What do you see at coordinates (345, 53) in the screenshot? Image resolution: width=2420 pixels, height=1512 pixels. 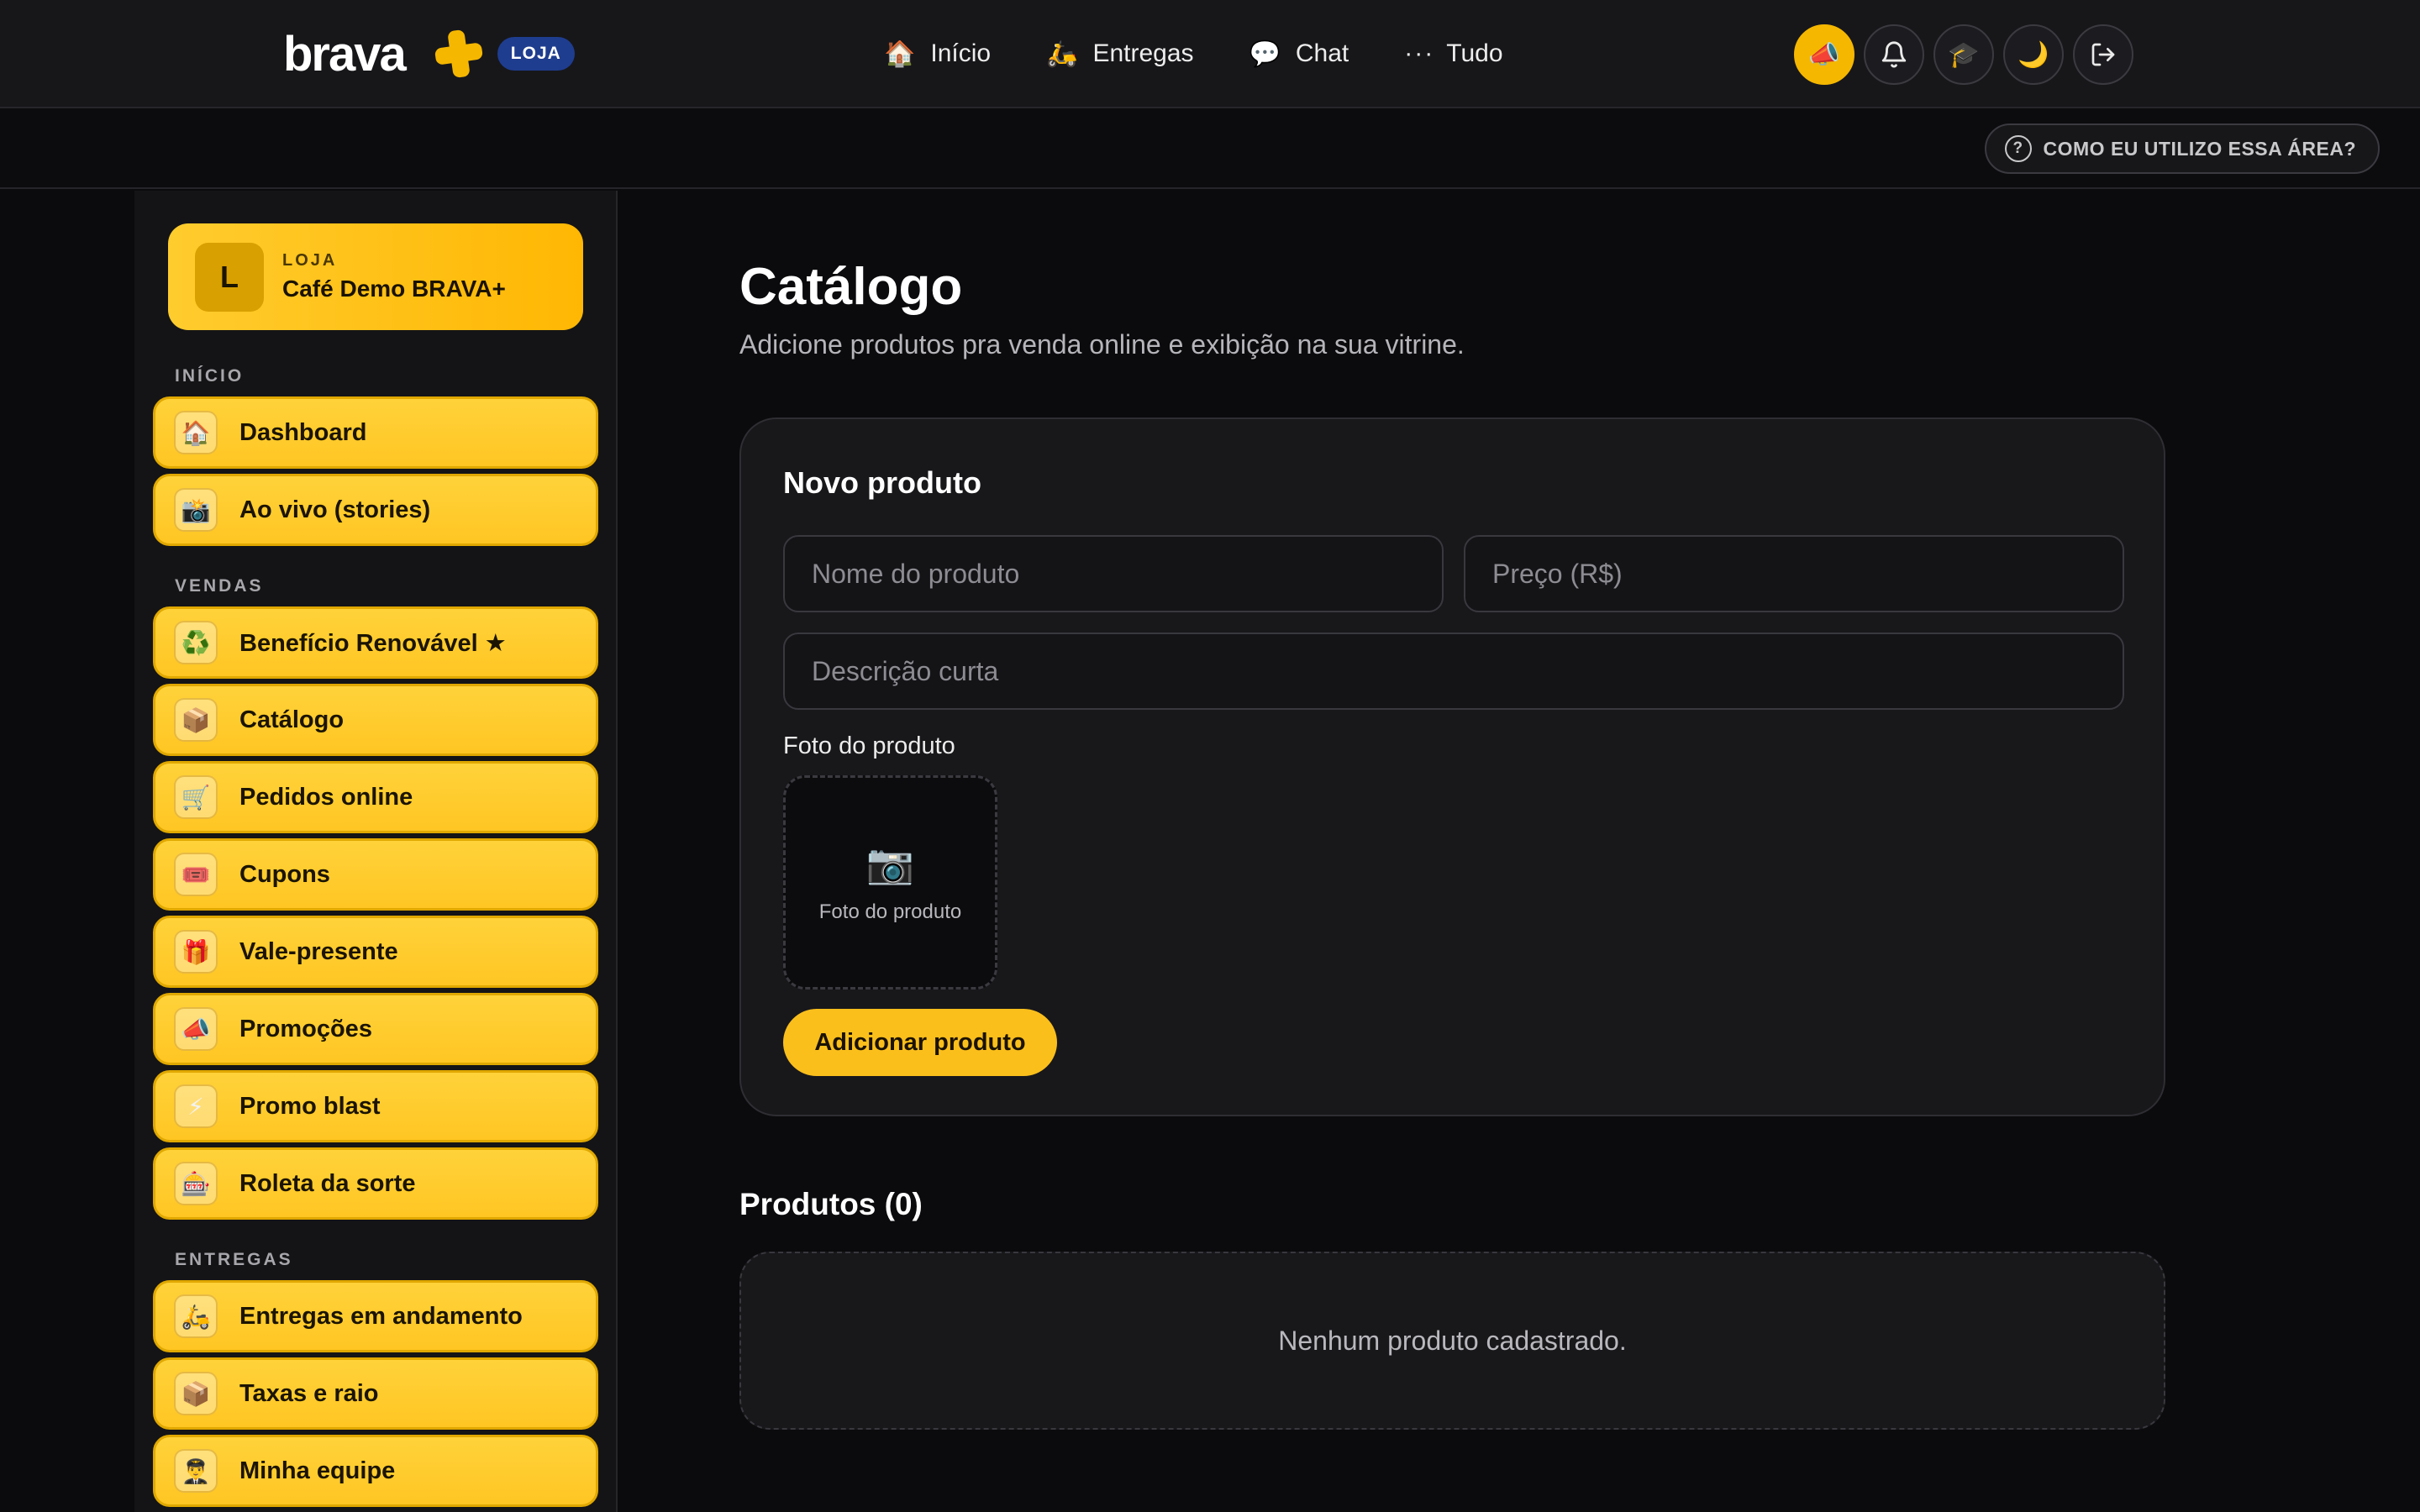 I see `brand-wordmark: brava` at bounding box center [345, 53].